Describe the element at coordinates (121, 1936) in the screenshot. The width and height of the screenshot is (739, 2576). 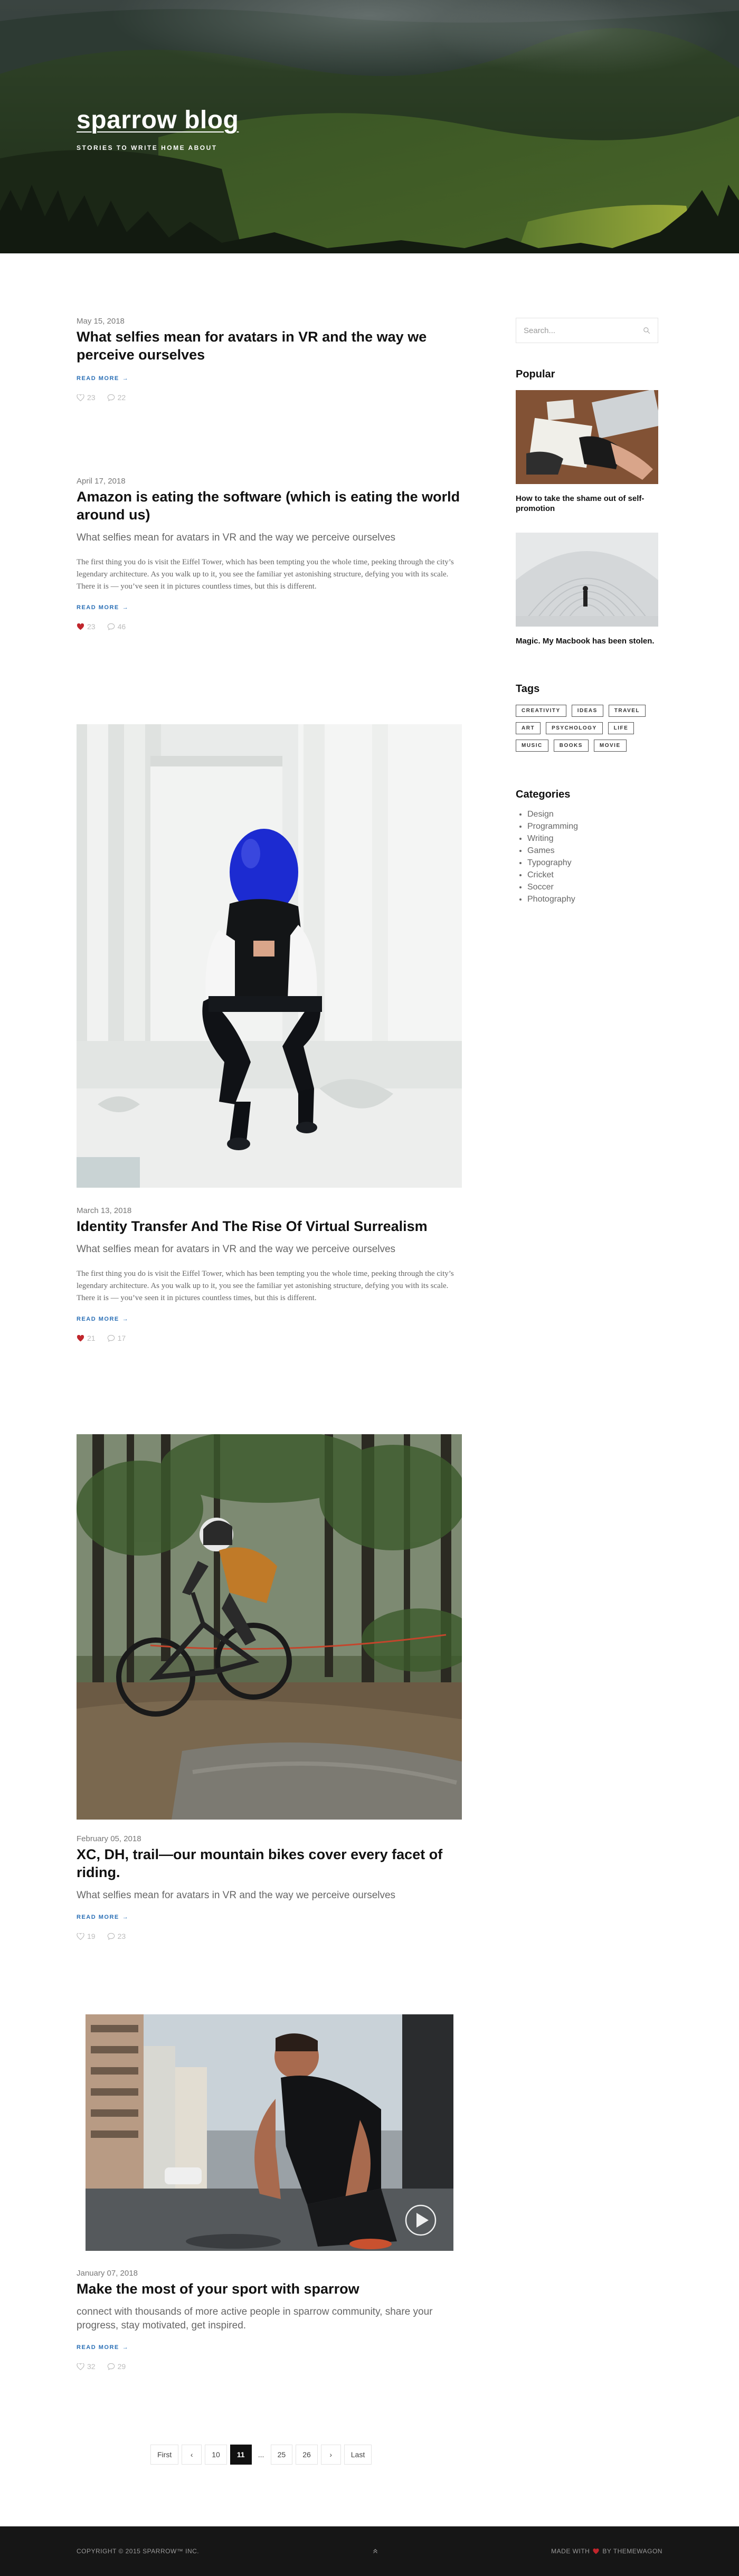
I see `comments-count: 23` at that location.